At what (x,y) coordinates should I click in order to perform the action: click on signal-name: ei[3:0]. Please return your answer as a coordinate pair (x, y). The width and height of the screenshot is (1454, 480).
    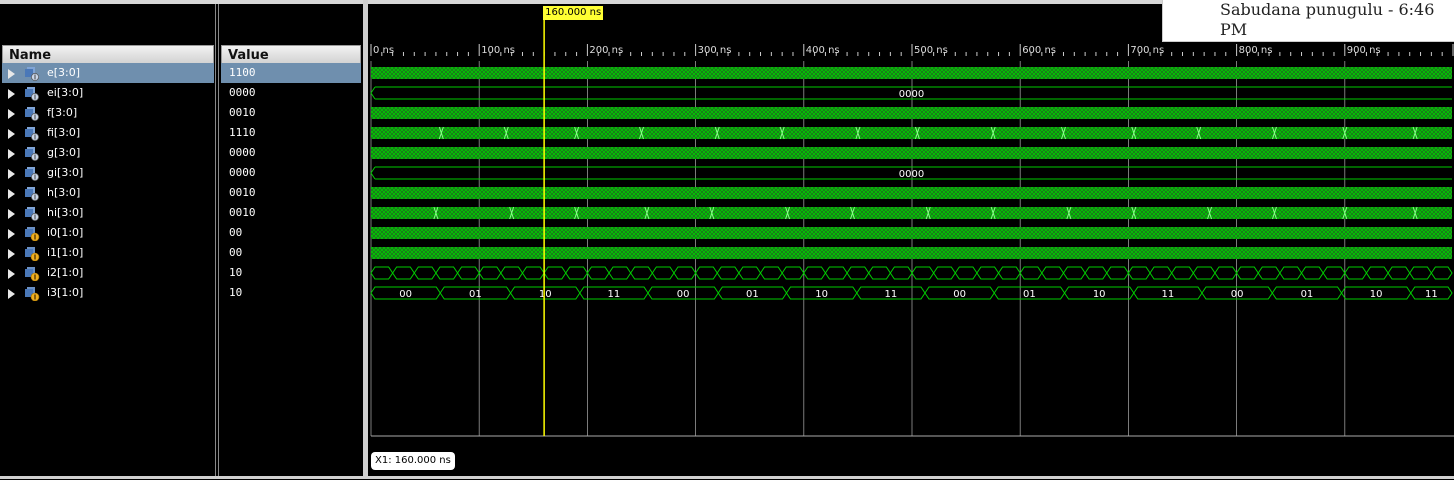
    Looking at the image, I should click on (65, 92).